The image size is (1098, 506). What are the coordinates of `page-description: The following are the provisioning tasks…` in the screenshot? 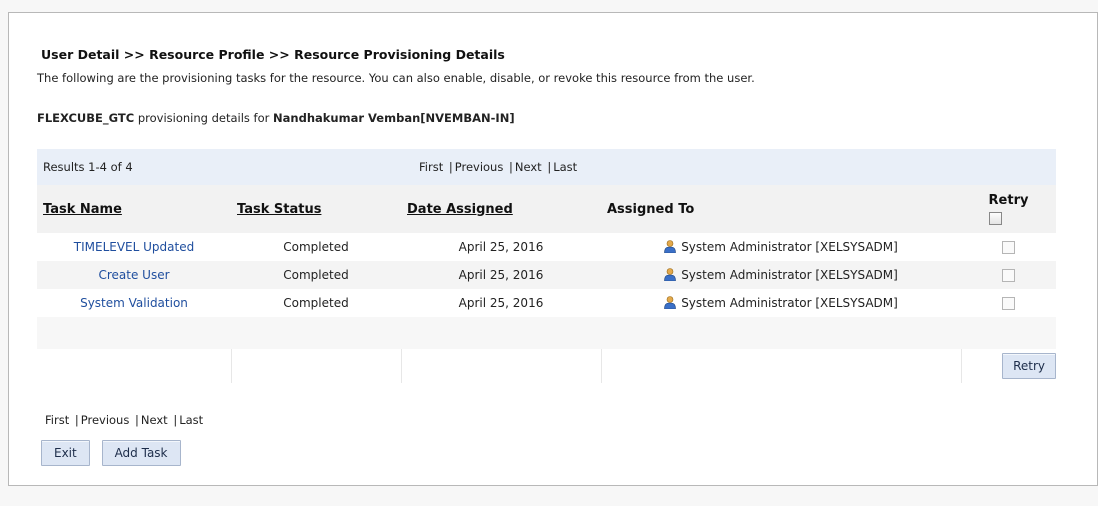 It's located at (396, 78).